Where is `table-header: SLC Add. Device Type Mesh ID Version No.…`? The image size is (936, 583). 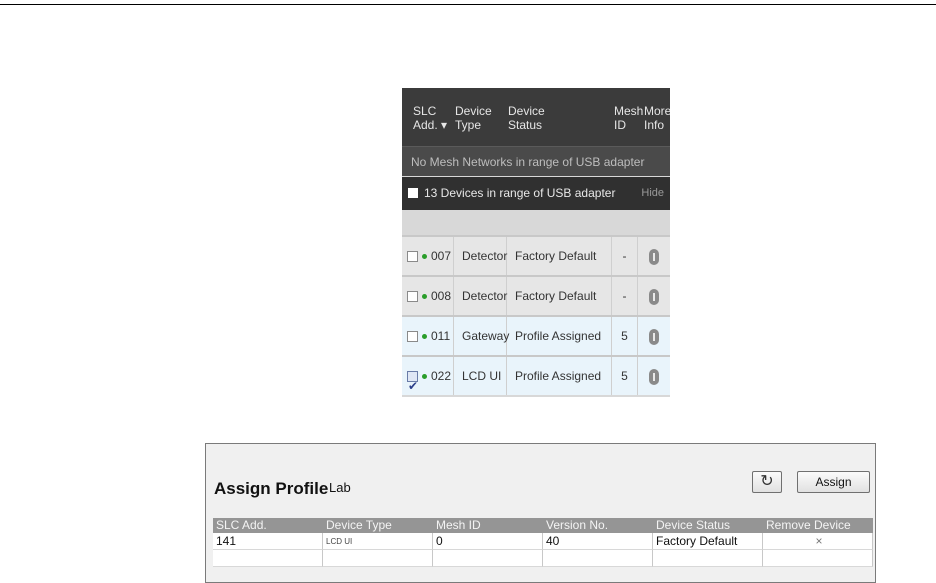 table-header: SLC Add. Device Type Mesh ID Version No.… is located at coordinates (543, 525).